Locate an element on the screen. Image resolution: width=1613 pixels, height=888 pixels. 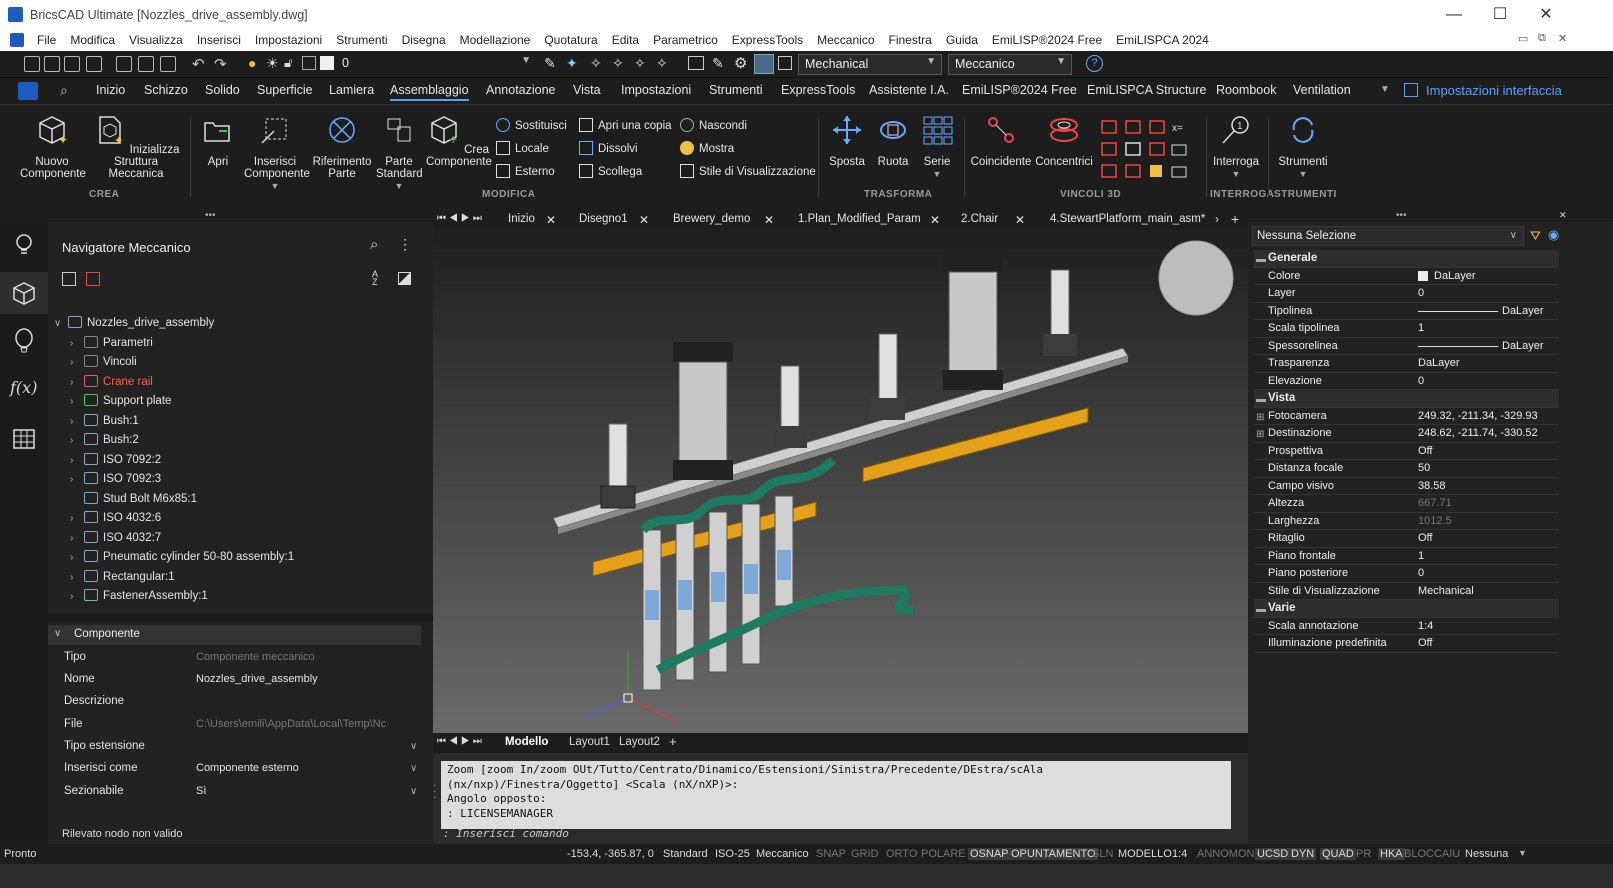
menu-item: EmiLISP®2024 Free is located at coordinates (1047, 40).